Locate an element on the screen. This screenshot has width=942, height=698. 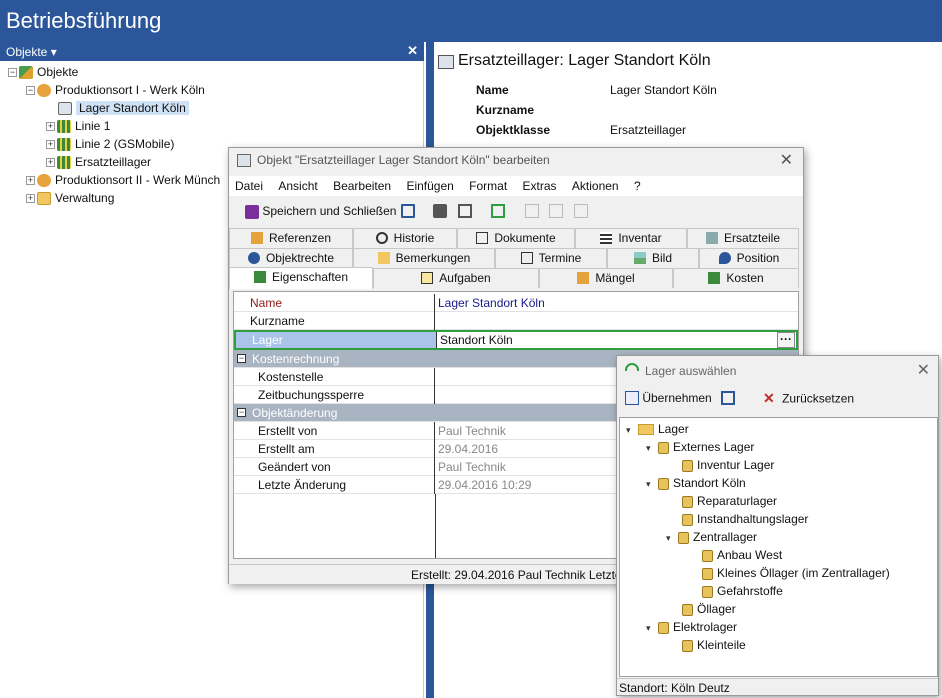
tab-bemerkungen: Bemerkungen is located at coordinates (424, 258).